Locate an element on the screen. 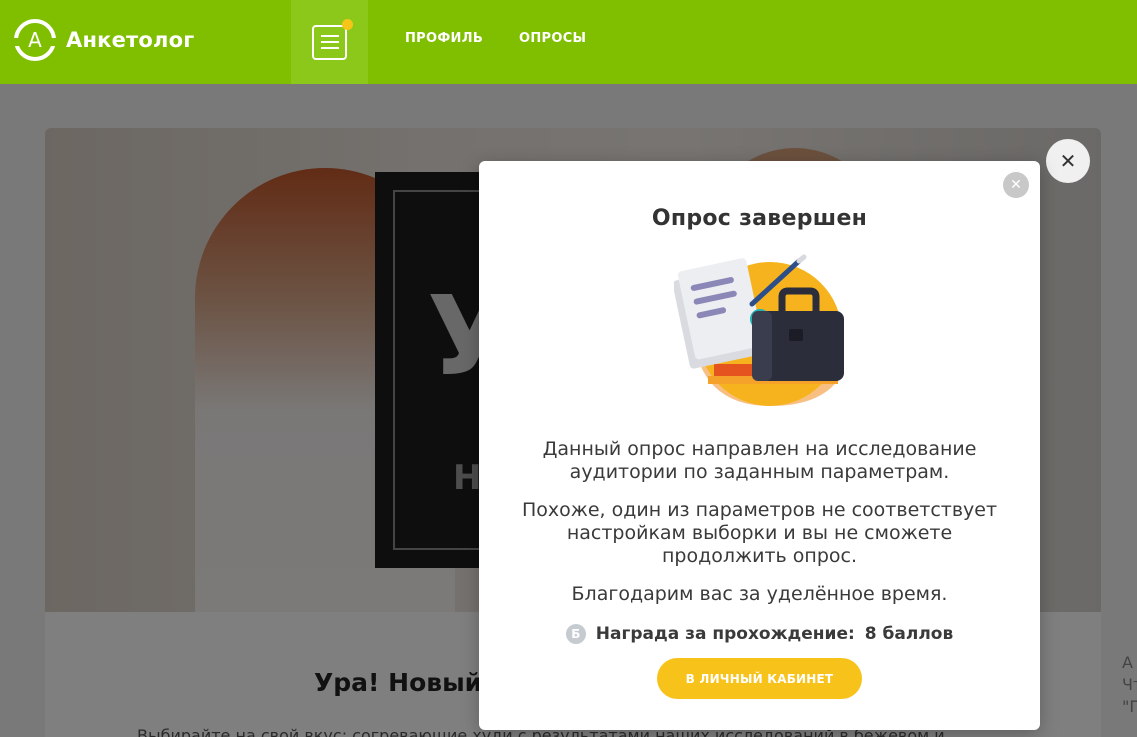 The width and height of the screenshot is (1137, 737). logo-icon: А is located at coordinates (35, 40).